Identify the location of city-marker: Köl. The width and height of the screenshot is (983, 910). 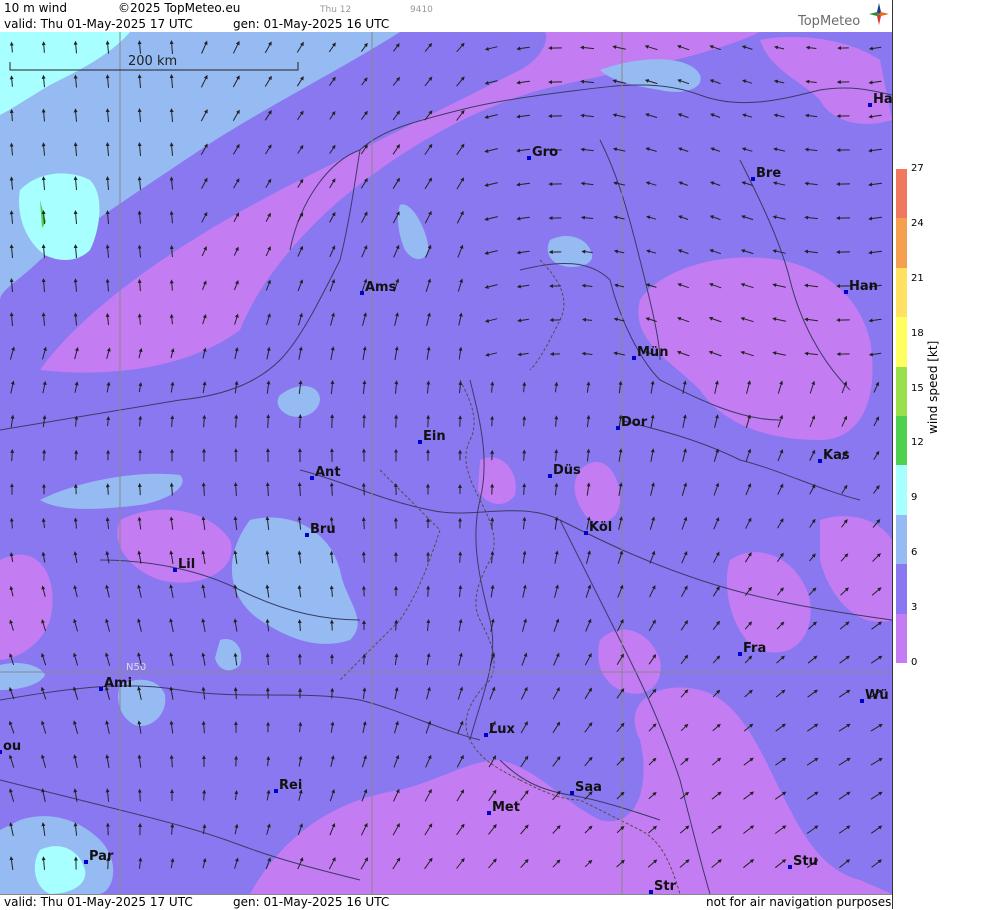
(598, 527).